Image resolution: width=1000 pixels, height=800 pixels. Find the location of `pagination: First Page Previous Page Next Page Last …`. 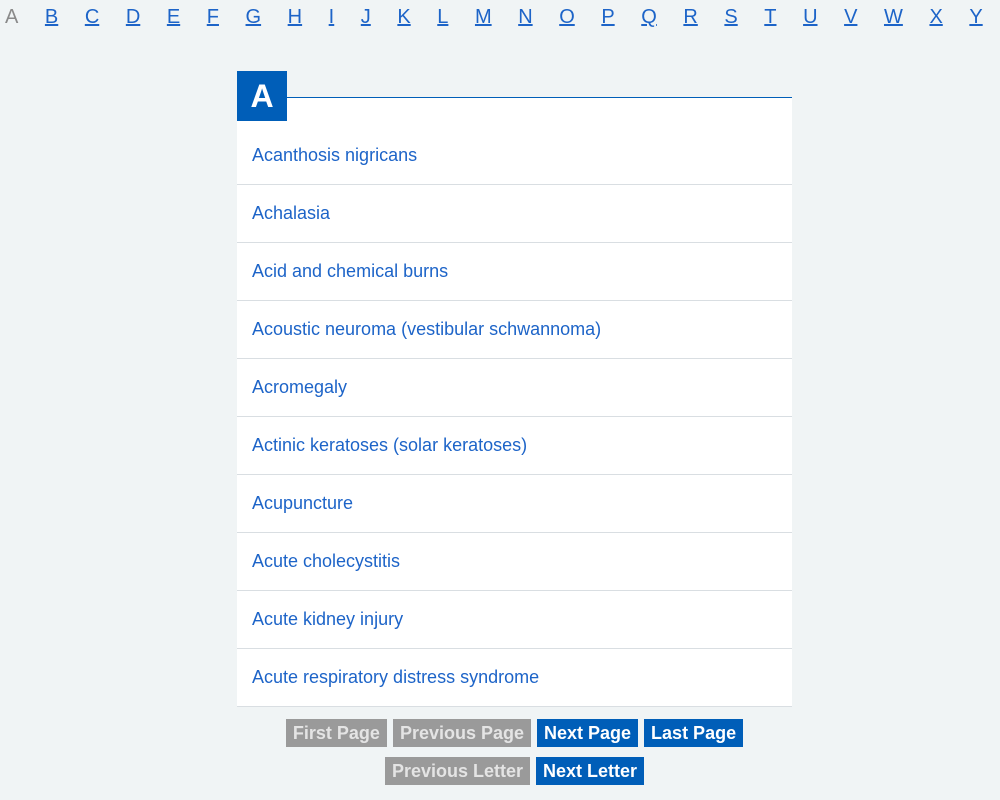

pagination: First Page Previous Page Next Page Last … is located at coordinates (514, 752).